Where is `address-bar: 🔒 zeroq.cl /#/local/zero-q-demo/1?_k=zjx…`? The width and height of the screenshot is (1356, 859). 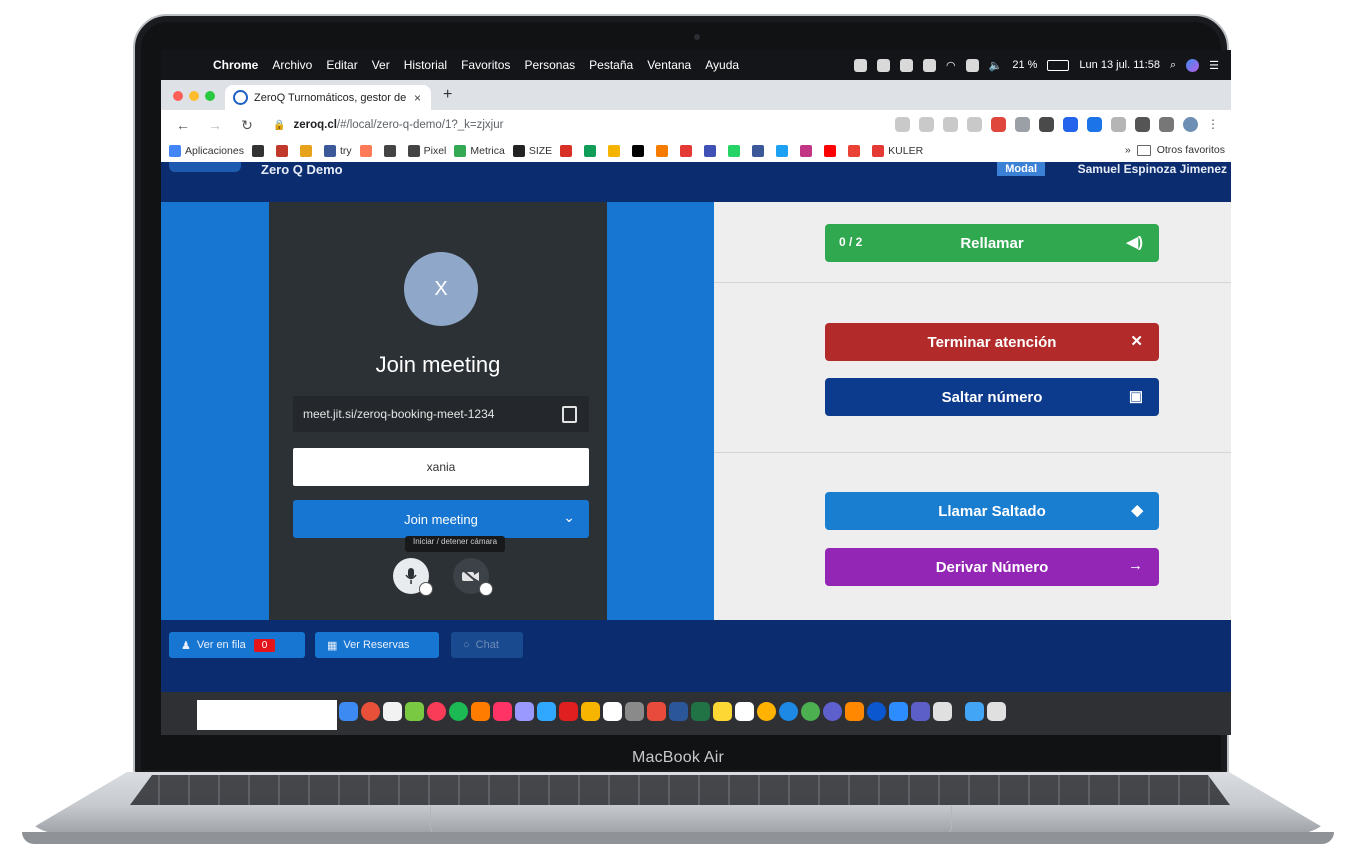
address-bar: 🔒 zeroq.cl /#/local/zero-q-demo/1?_k=zjx… is located at coordinates (563, 125).